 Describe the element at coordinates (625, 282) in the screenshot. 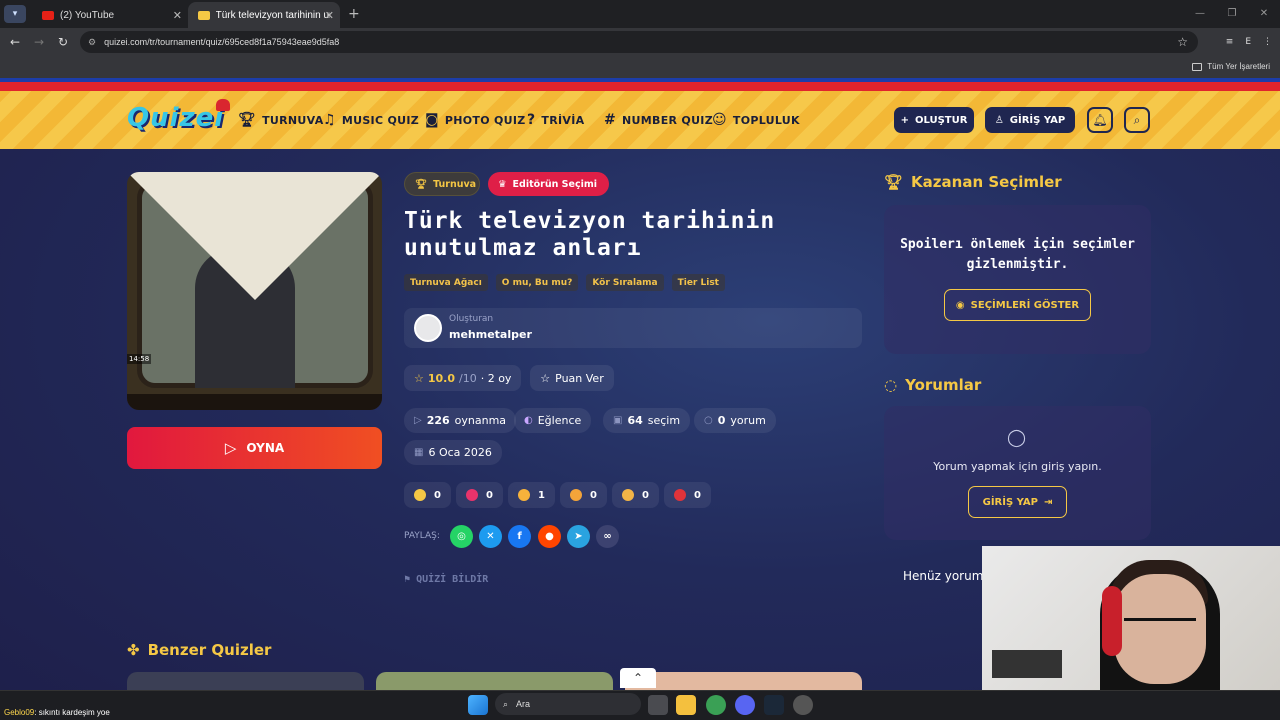

I see `mode-tag: Kör Sıralama` at that location.